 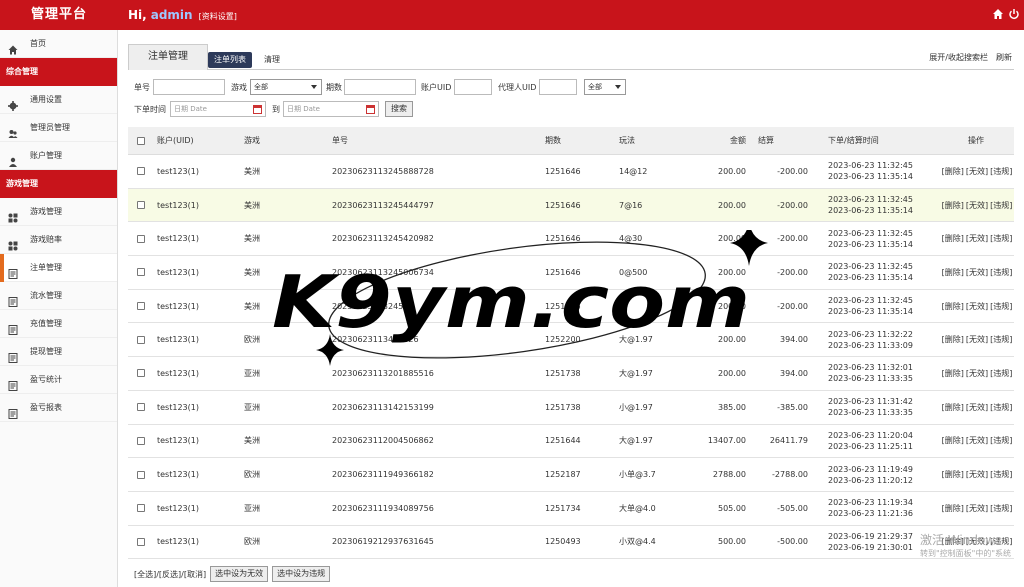 I want to click on period-input, so click(x=380, y=87).